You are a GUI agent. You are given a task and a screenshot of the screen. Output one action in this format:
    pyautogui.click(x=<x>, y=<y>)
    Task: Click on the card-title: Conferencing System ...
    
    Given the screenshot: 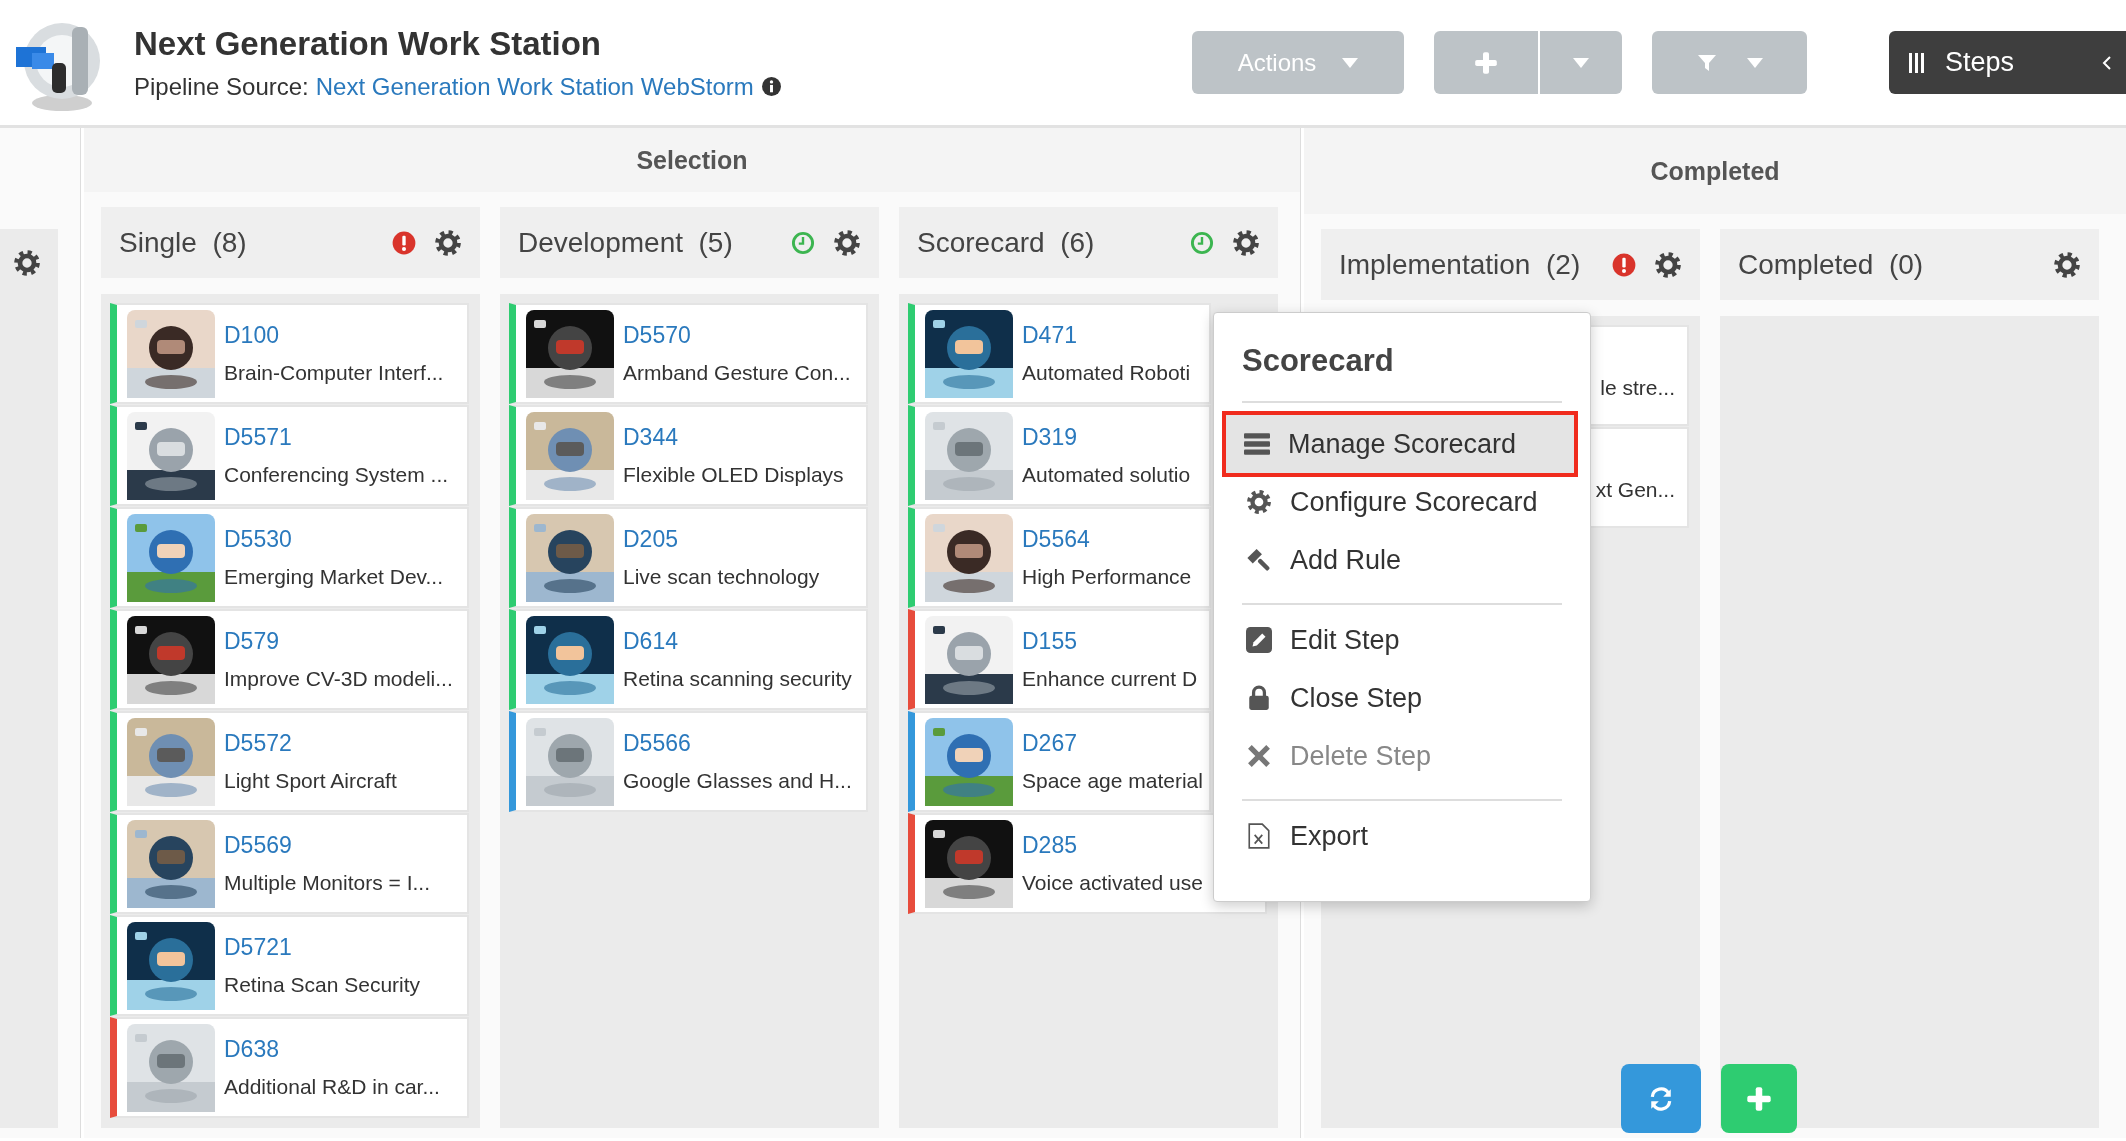 What is the action you would take?
    pyautogui.click(x=336, y=475)
    